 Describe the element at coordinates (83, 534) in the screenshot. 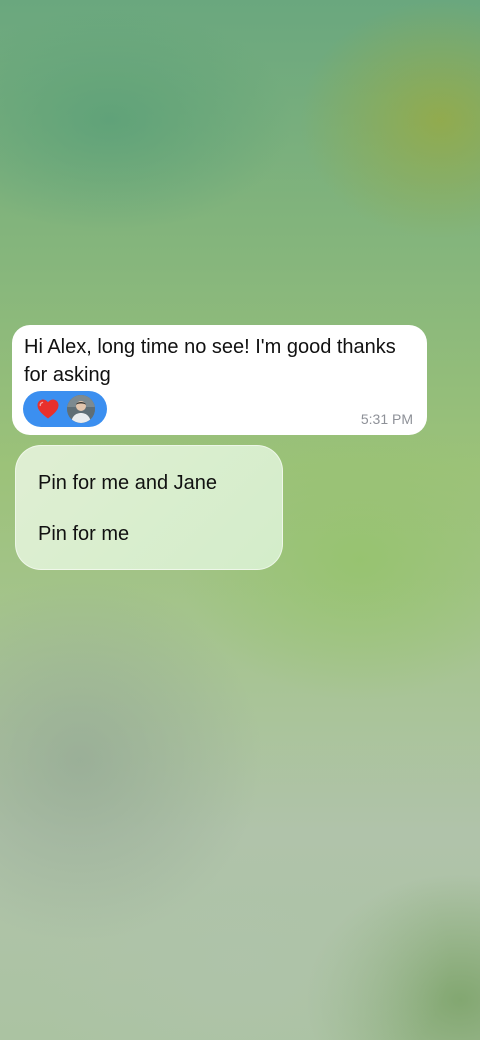

I see `pin-for-me-option: Pin for me` at that location.